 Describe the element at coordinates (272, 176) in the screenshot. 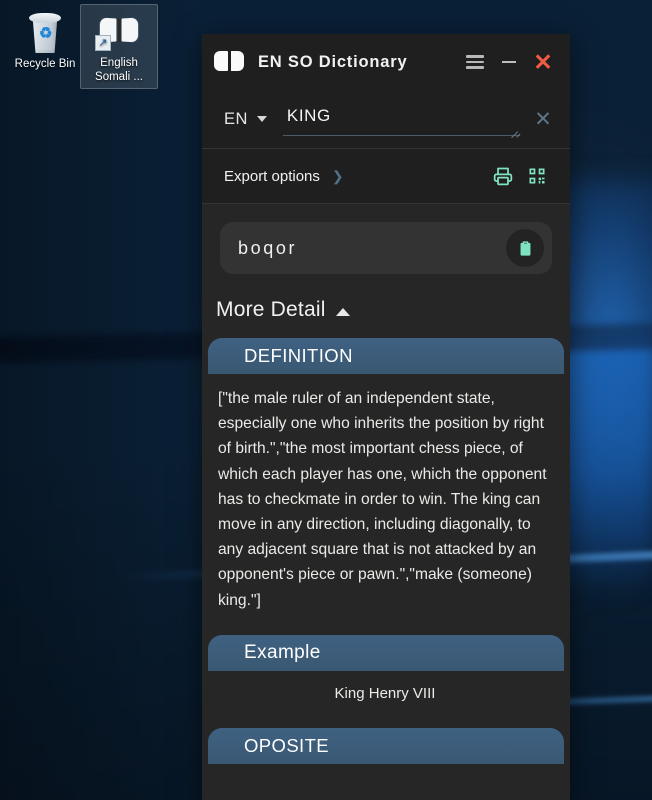

I see `export-options-label: Export options` at that location.